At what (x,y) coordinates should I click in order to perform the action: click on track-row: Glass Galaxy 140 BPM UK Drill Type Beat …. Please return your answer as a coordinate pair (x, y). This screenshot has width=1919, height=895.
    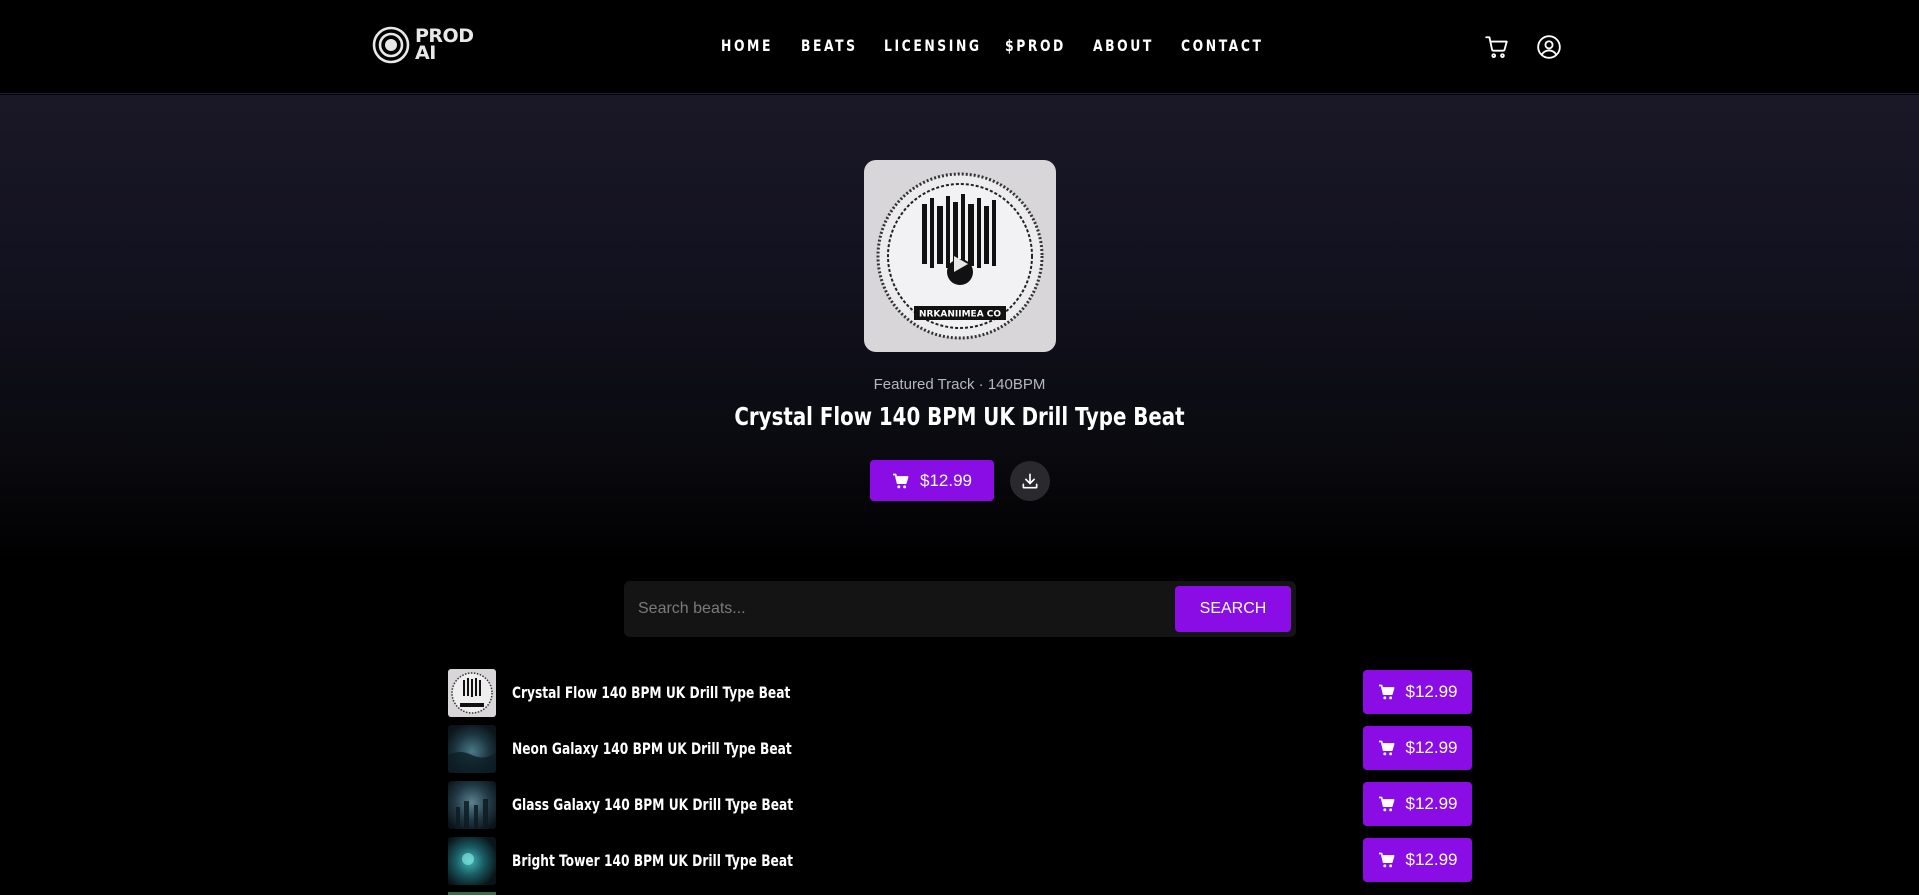
    Looking at the image, I should click on (960, 806).